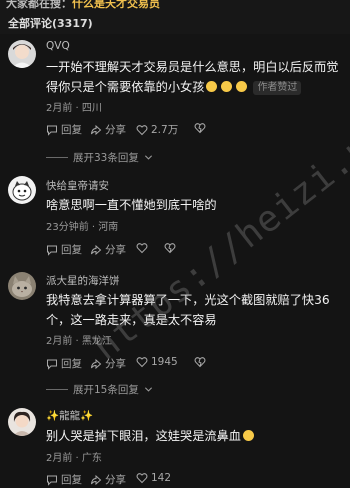  I want to click on search-suggestion-keyword: 什么是天才交易员, so click(116, 5).